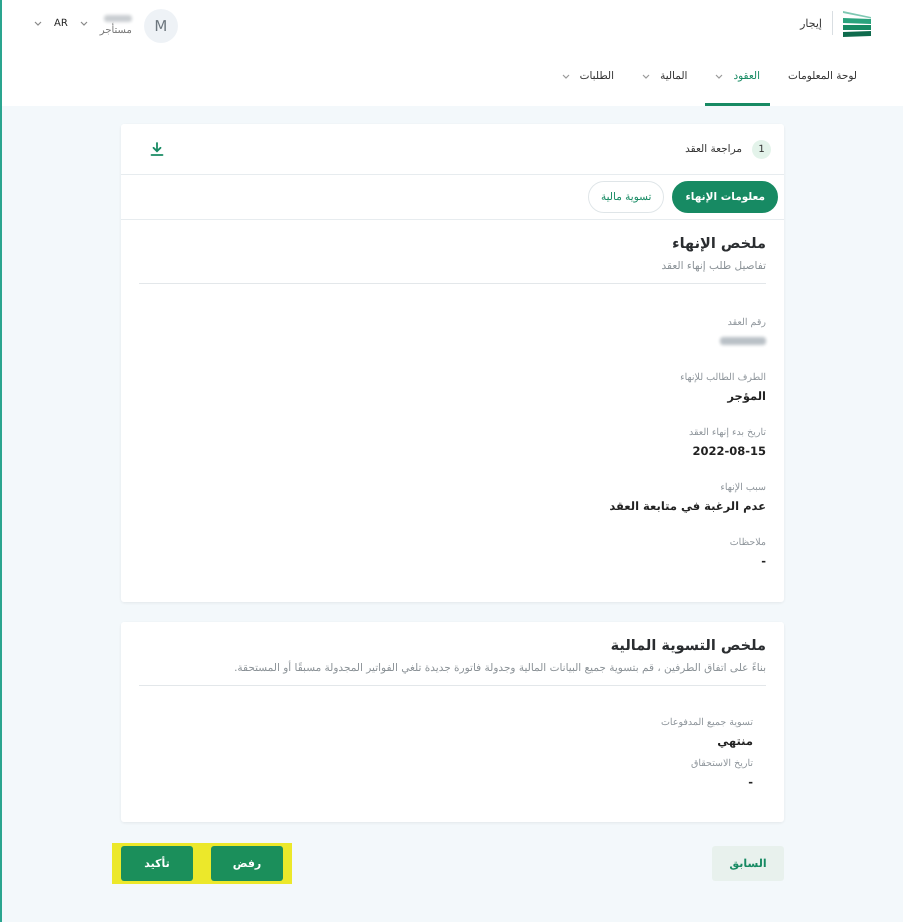  What do you see at coordinates (721, 763) in the screenshot?
I see `field-label: تاريخ الاستحقاق` at bounding box center [721, 763].